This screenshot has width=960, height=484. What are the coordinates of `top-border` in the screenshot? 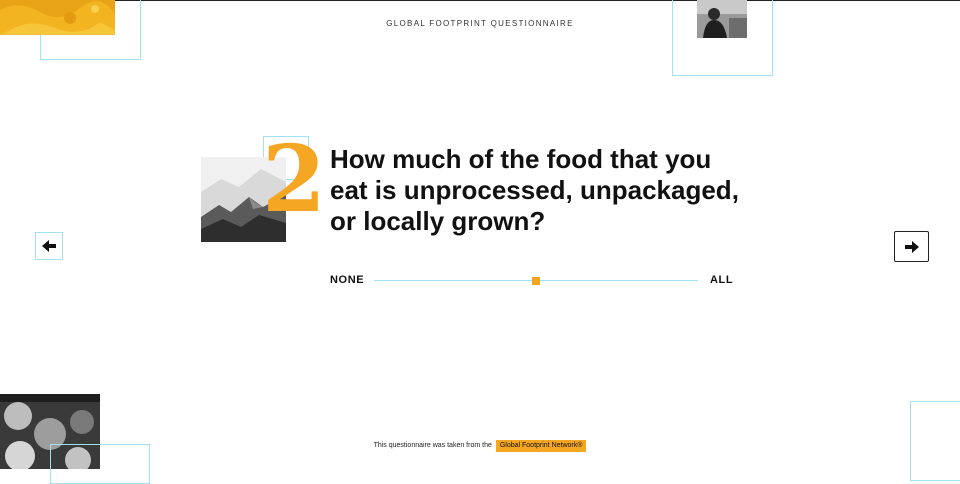 It's located at (480, 0).